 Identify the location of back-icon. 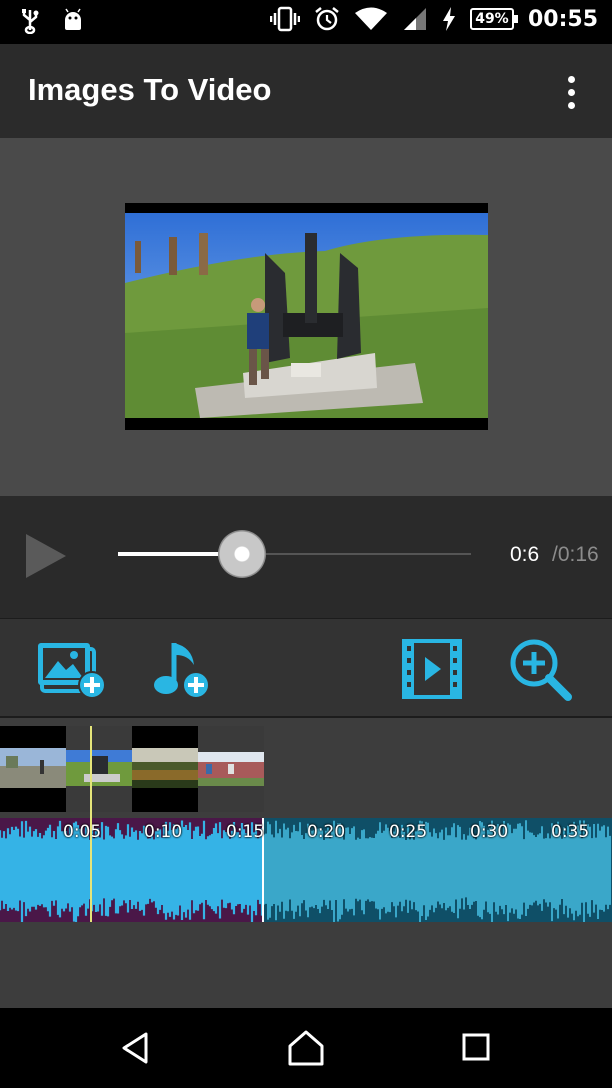
(136, 1048).